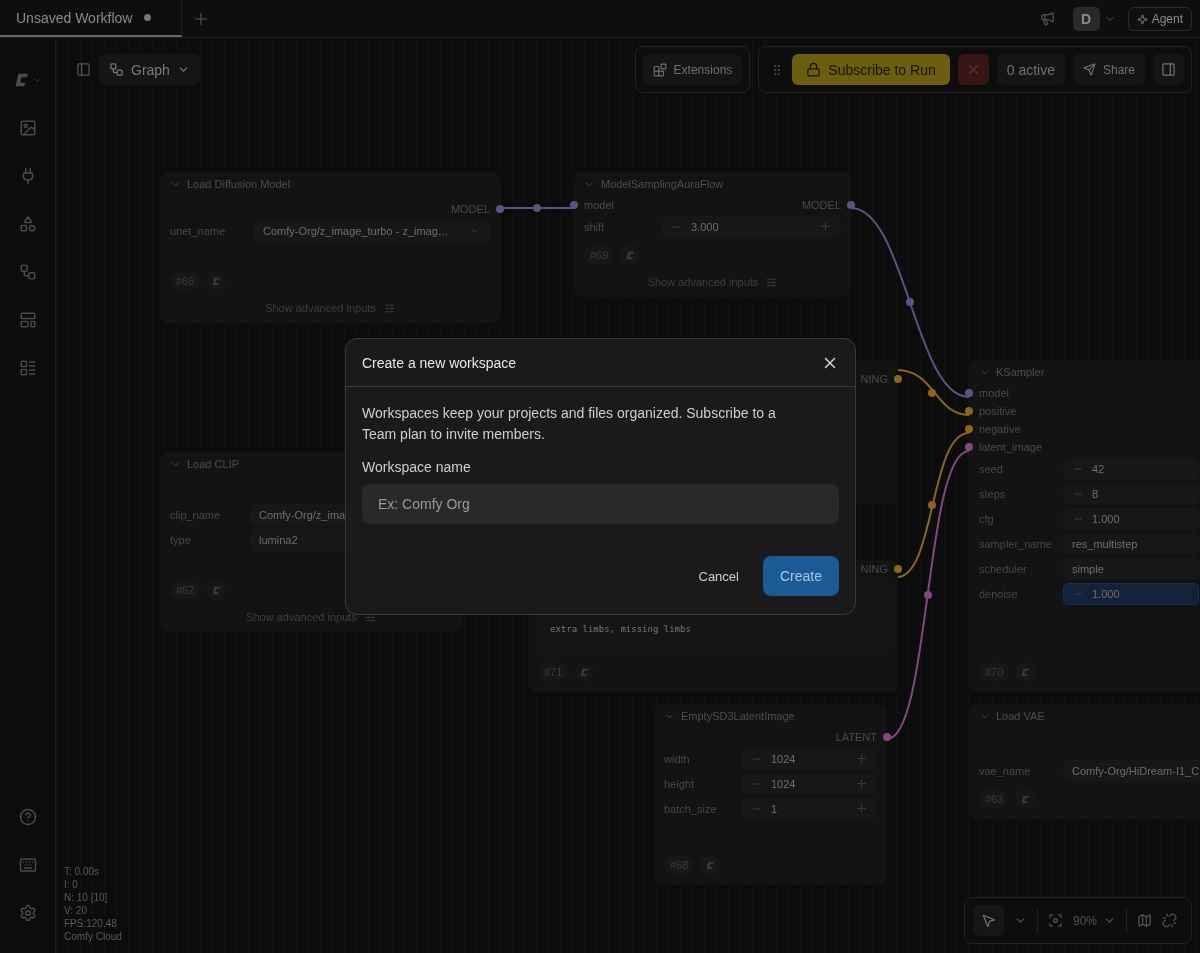  What do you see at coordinates (71, 884) in the screenshot?
I see `stat-line: I: 0` at bounding box center [71, 884].